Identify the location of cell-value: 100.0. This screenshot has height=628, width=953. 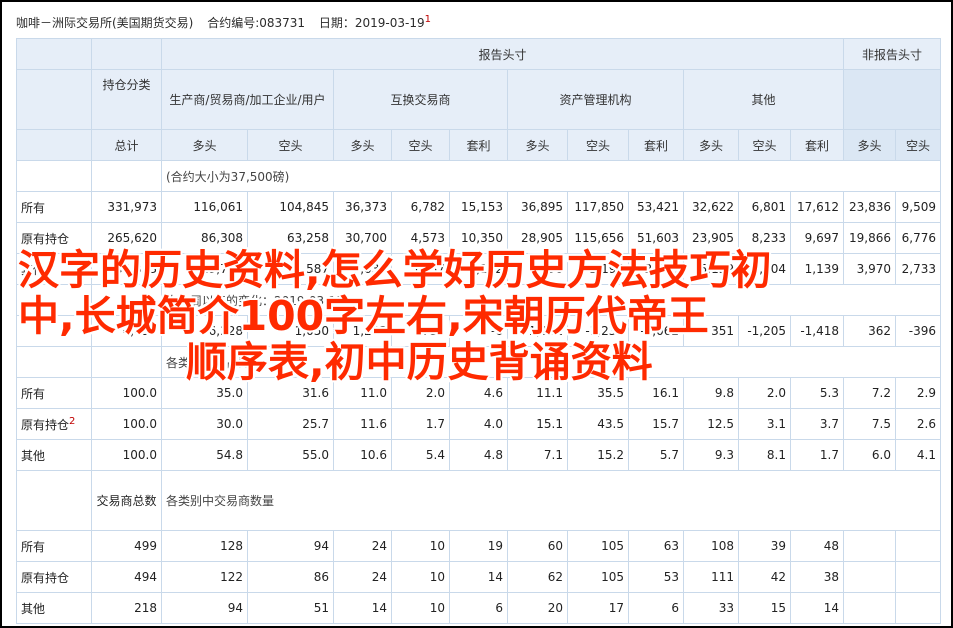
(126, 424).